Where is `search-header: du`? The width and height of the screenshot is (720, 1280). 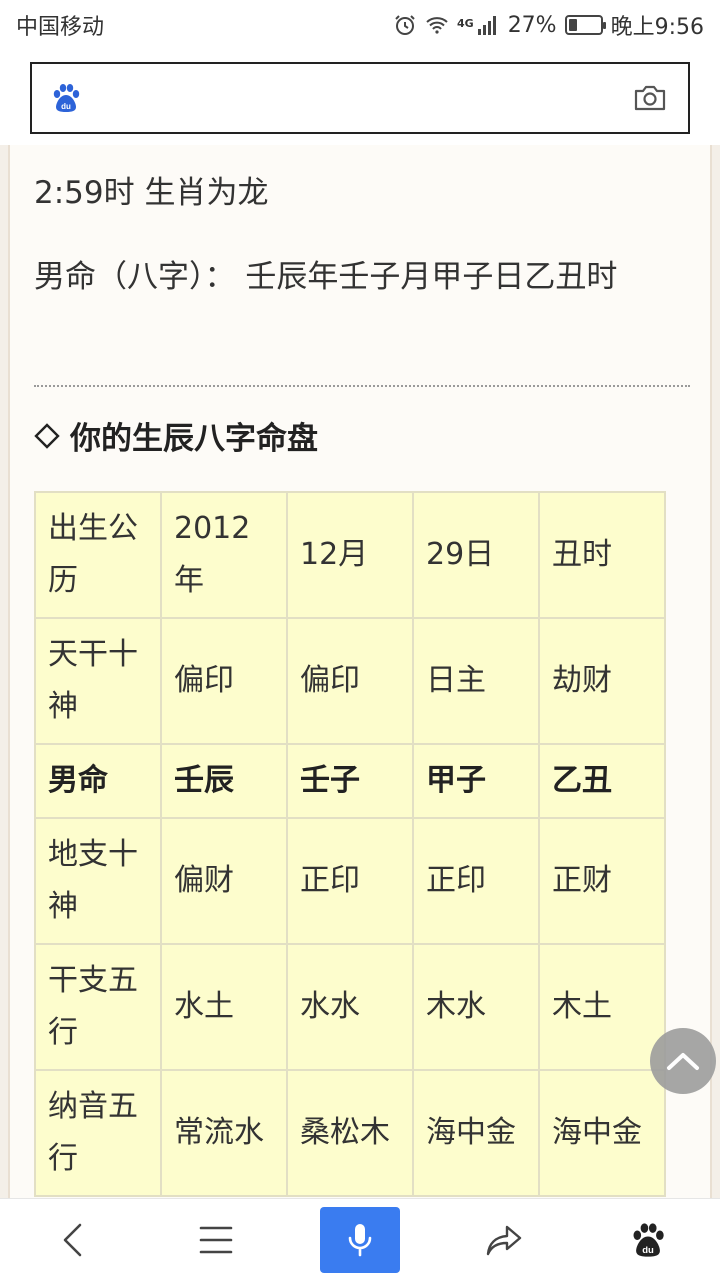
search-header: du is located at coordinates (360, 97).